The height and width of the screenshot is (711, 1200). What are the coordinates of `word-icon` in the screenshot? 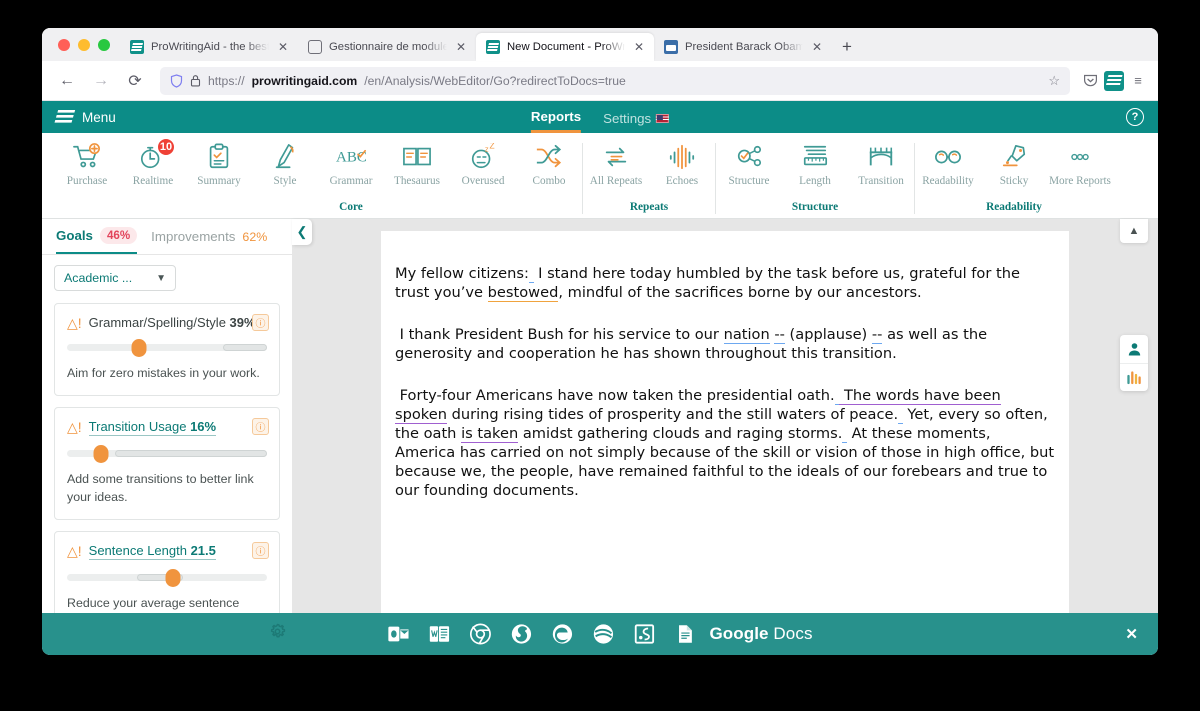 It's located at (439, 634).